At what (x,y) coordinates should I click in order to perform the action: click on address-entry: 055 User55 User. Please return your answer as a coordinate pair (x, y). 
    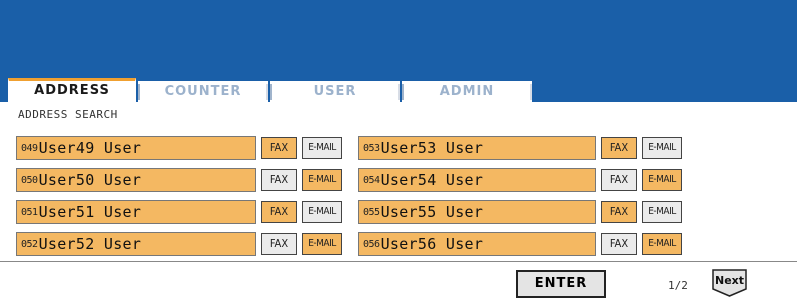
    Looking at the image, I should click on (477, 212).